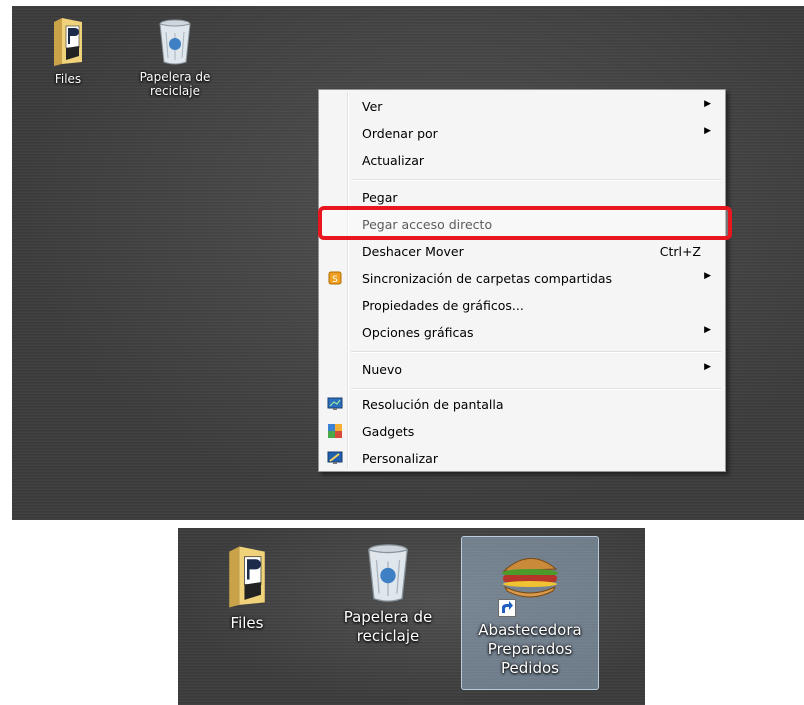  What do you see at coordinates (393, 160) in the screenshot?
I see `menu-item-label: Actualizar` at bounding box center [393, 160].